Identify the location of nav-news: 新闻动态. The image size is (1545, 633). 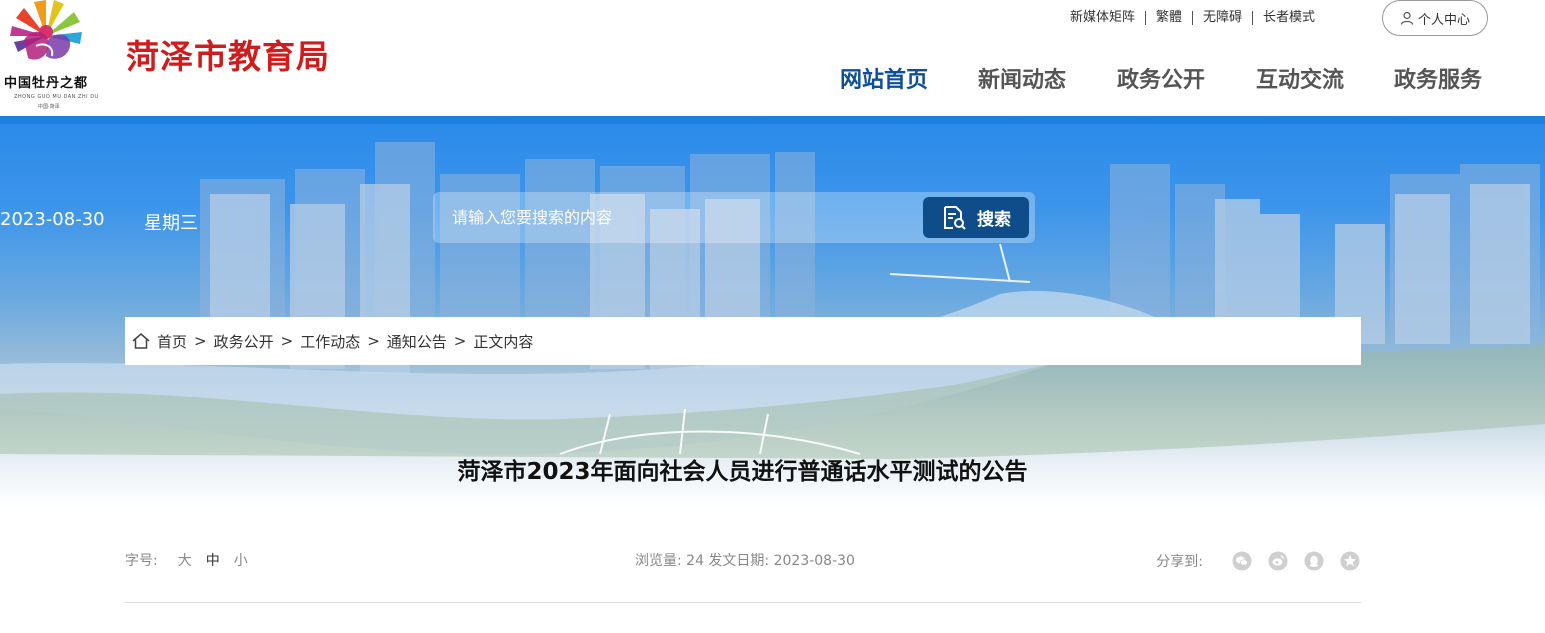
(1022, 78).